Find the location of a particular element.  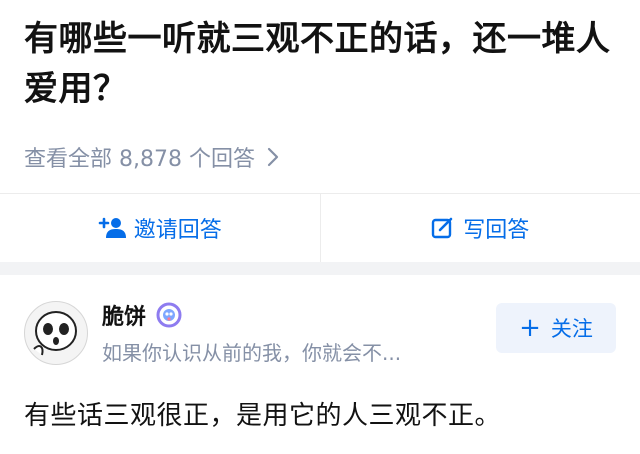

edit-icon is located at coordinates (443, 228).